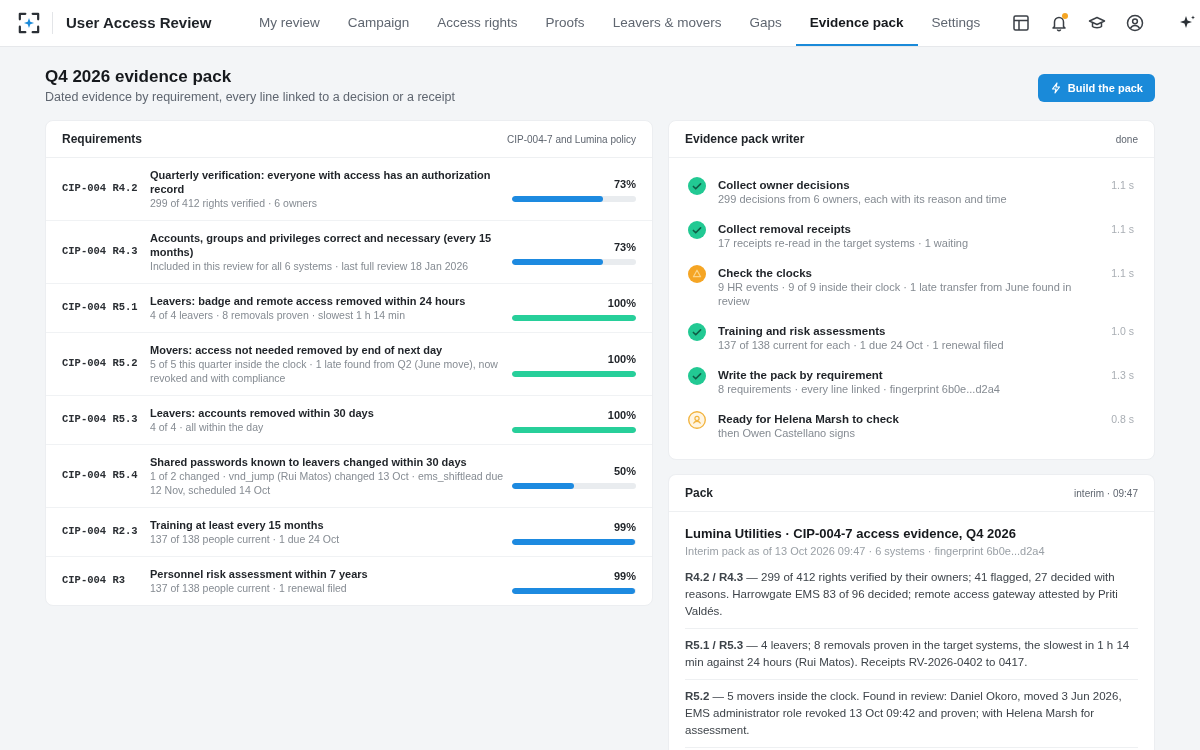 The width and height of the screenshot is (1200, 750). I want to click on requirement-title: Quarterly verification: everyone with access has an authorization record, so click(321, 182).